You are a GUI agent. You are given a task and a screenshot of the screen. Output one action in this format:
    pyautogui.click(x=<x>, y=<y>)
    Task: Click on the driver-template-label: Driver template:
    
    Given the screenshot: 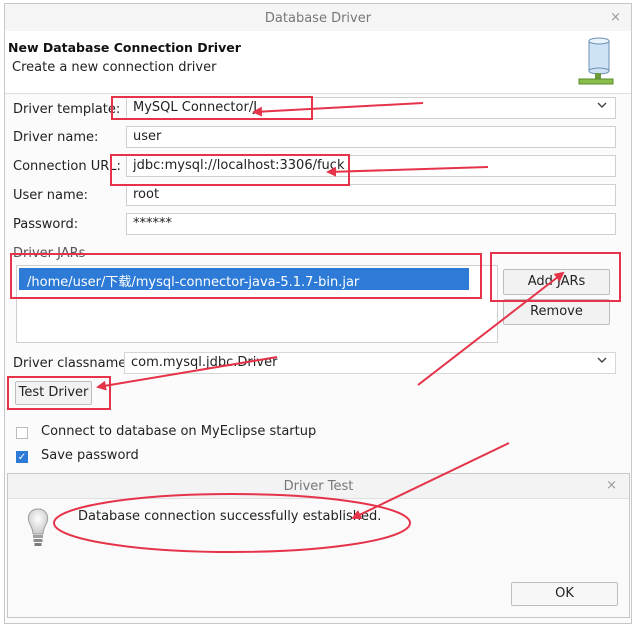 What is the action you would take?
    pyautogui.click(x=67, y=109)
    